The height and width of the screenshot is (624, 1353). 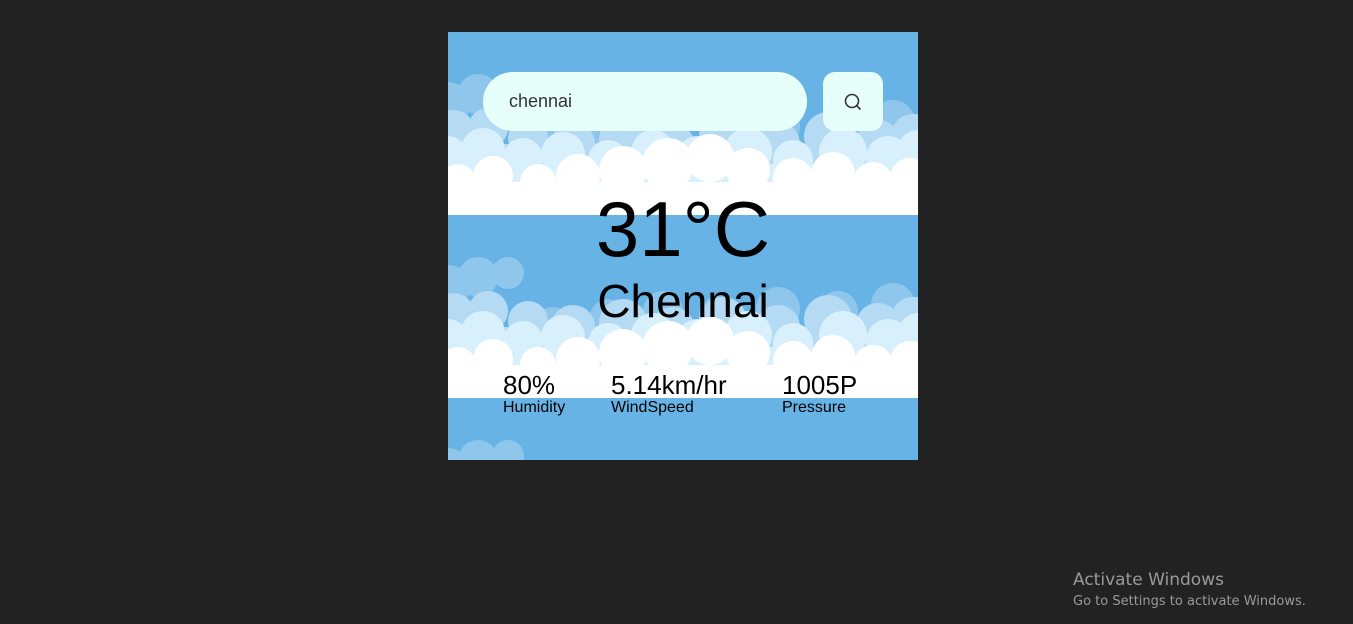 I want to click on wind-speed-label: WindSpeed, so click(x=652, y=407).